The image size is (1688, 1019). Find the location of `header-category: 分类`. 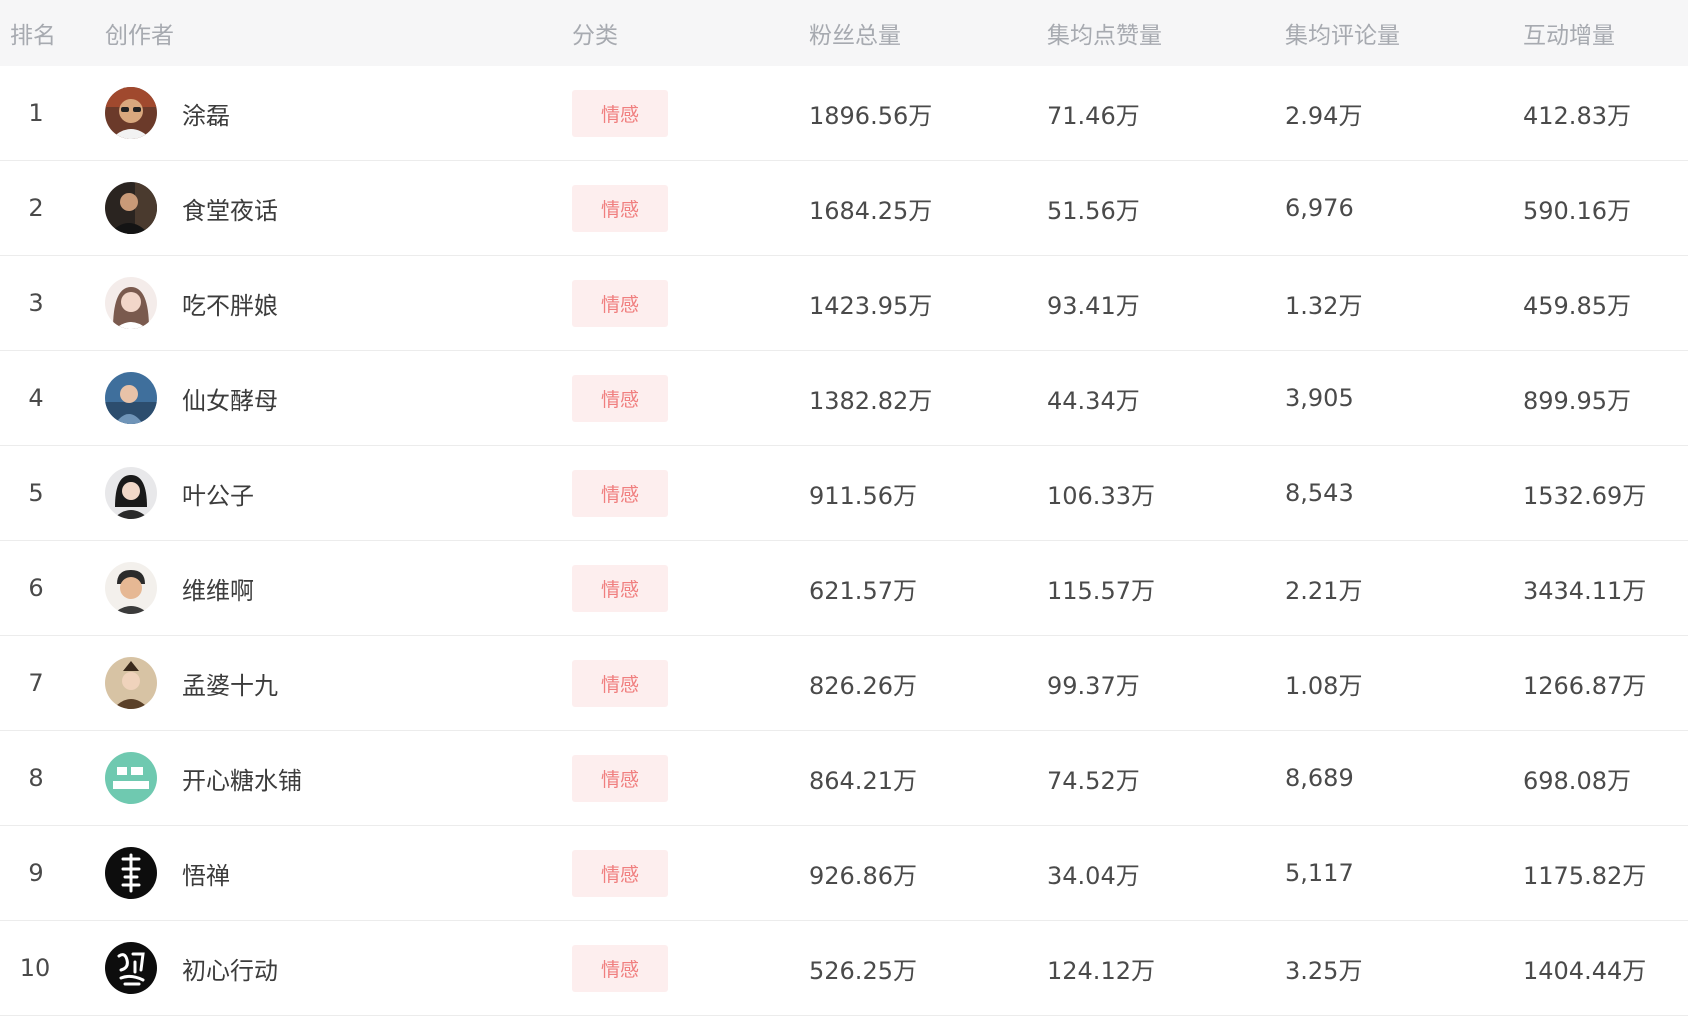

header-category: 分类 is located at coordinates (595, 33).